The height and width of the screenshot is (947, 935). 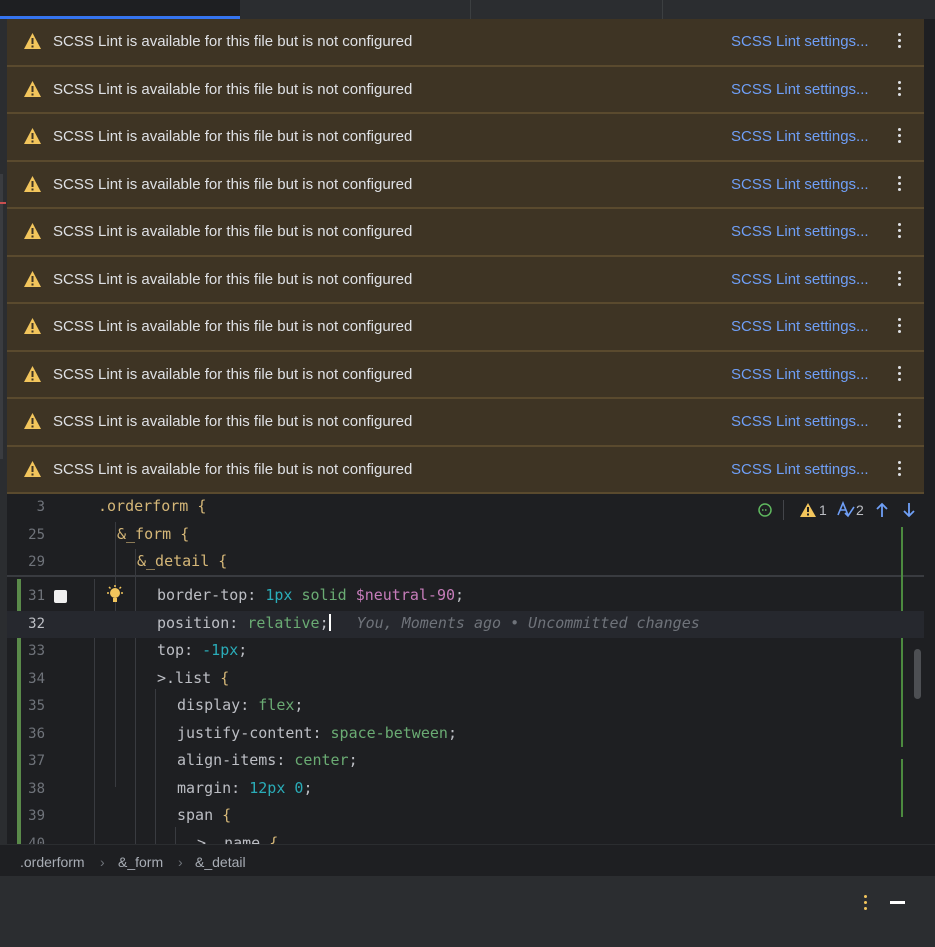 What do you see at coordinates (220, 862) in the screenshot?
I see `breadcrumb-item: &_detail` at bounding box center [220, 862].